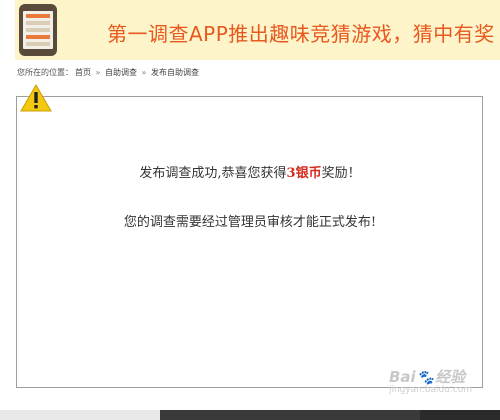 Image resolution: width=500 pixels, height=420 pixels. I want to click on phone-app-icon, so click(38, 30).